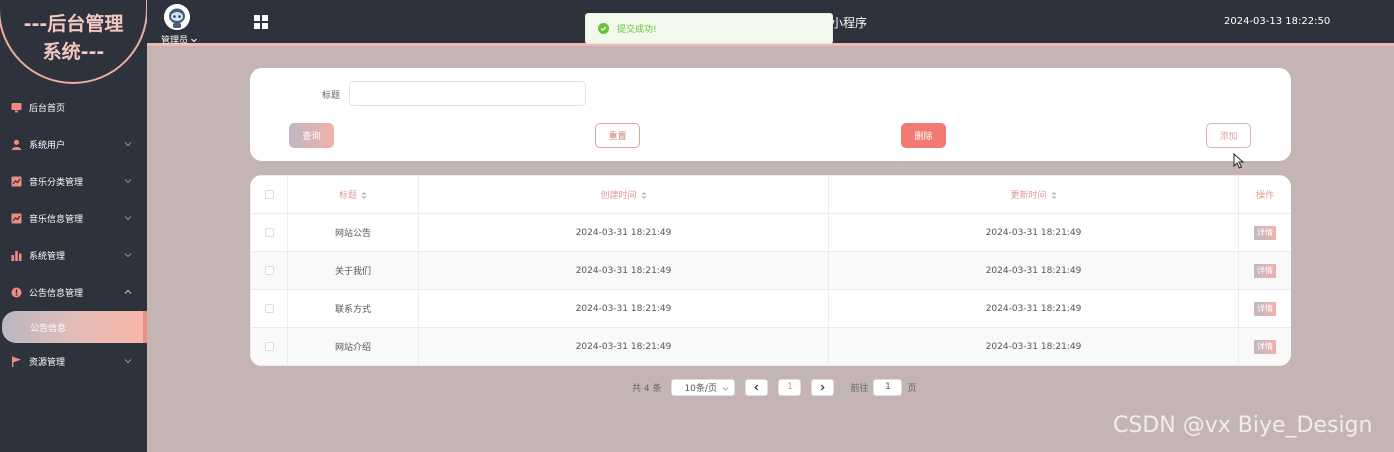 The image size is (1394, 452). I want to click on sidebar-item-system: 系统管理, so click(73, 255).